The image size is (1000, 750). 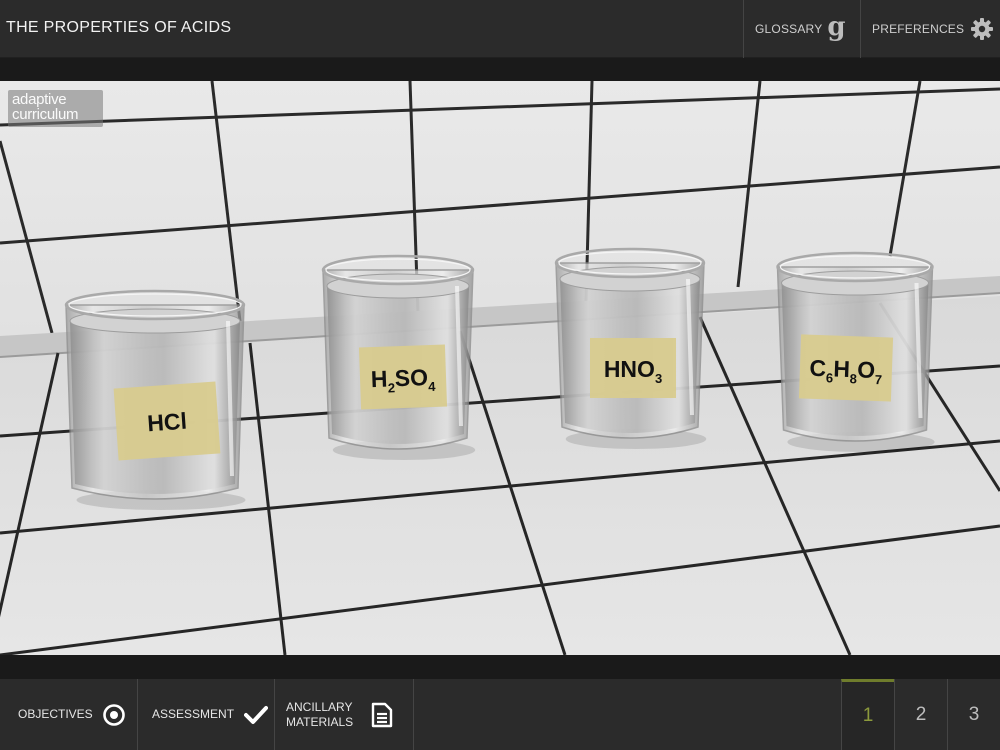 What do you see at coordinates (867, 714) in the screenshot?
I see `page-1-button: 1` at bounding box center [867, 714].